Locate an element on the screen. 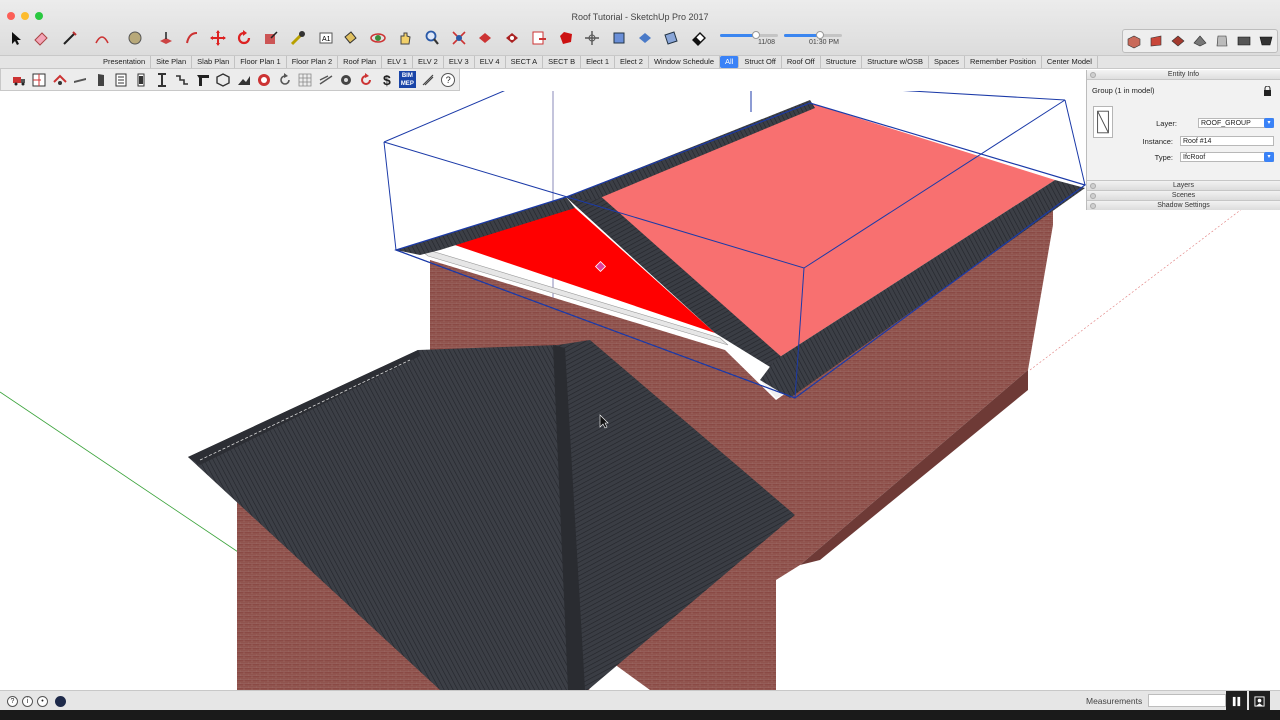 The image size is (1280, 720). left-view-button is located at coordinates (1244, 41).